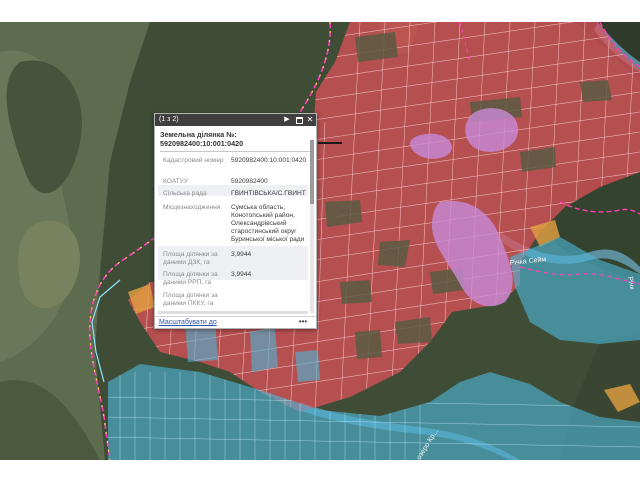 The image size is (640, 480). I want to click on popup-feature-counter: (1 з 2), so click(169, 119).